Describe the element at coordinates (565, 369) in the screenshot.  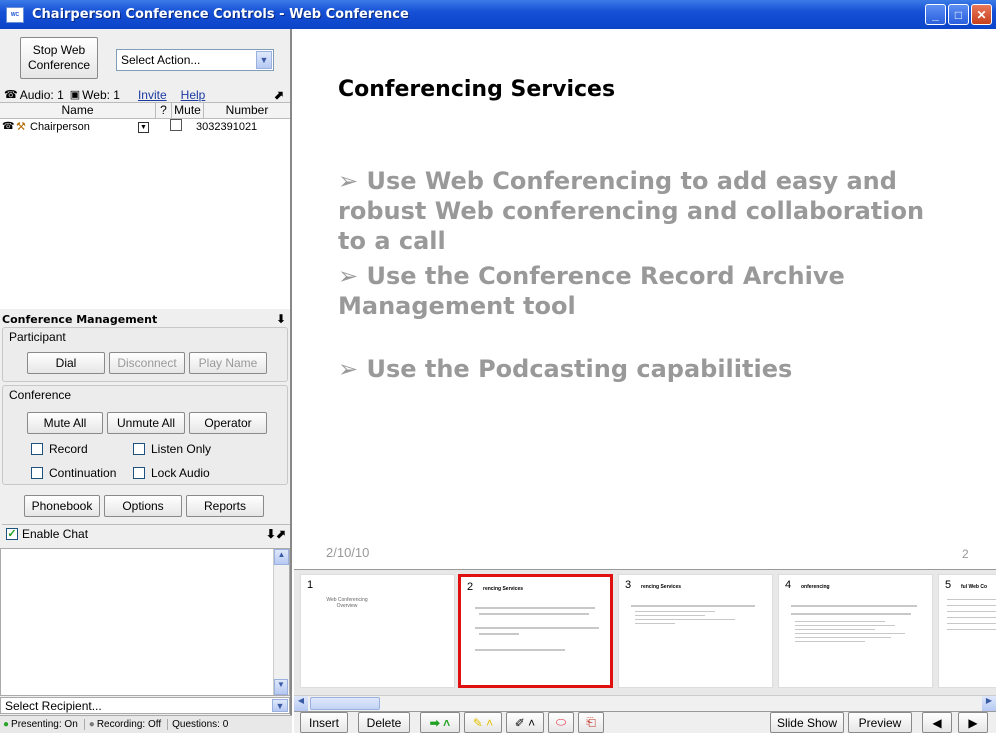
I see `slide-bullet: ➢ Use the Podcasting capabilities` at that location.